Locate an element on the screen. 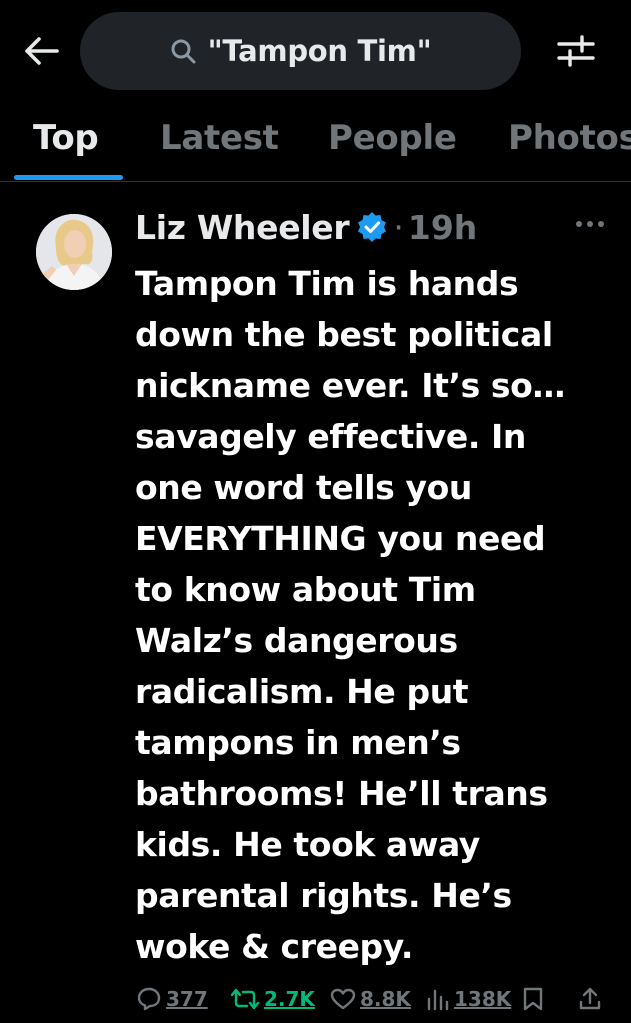  back-button is located at coordinates (41, 51).